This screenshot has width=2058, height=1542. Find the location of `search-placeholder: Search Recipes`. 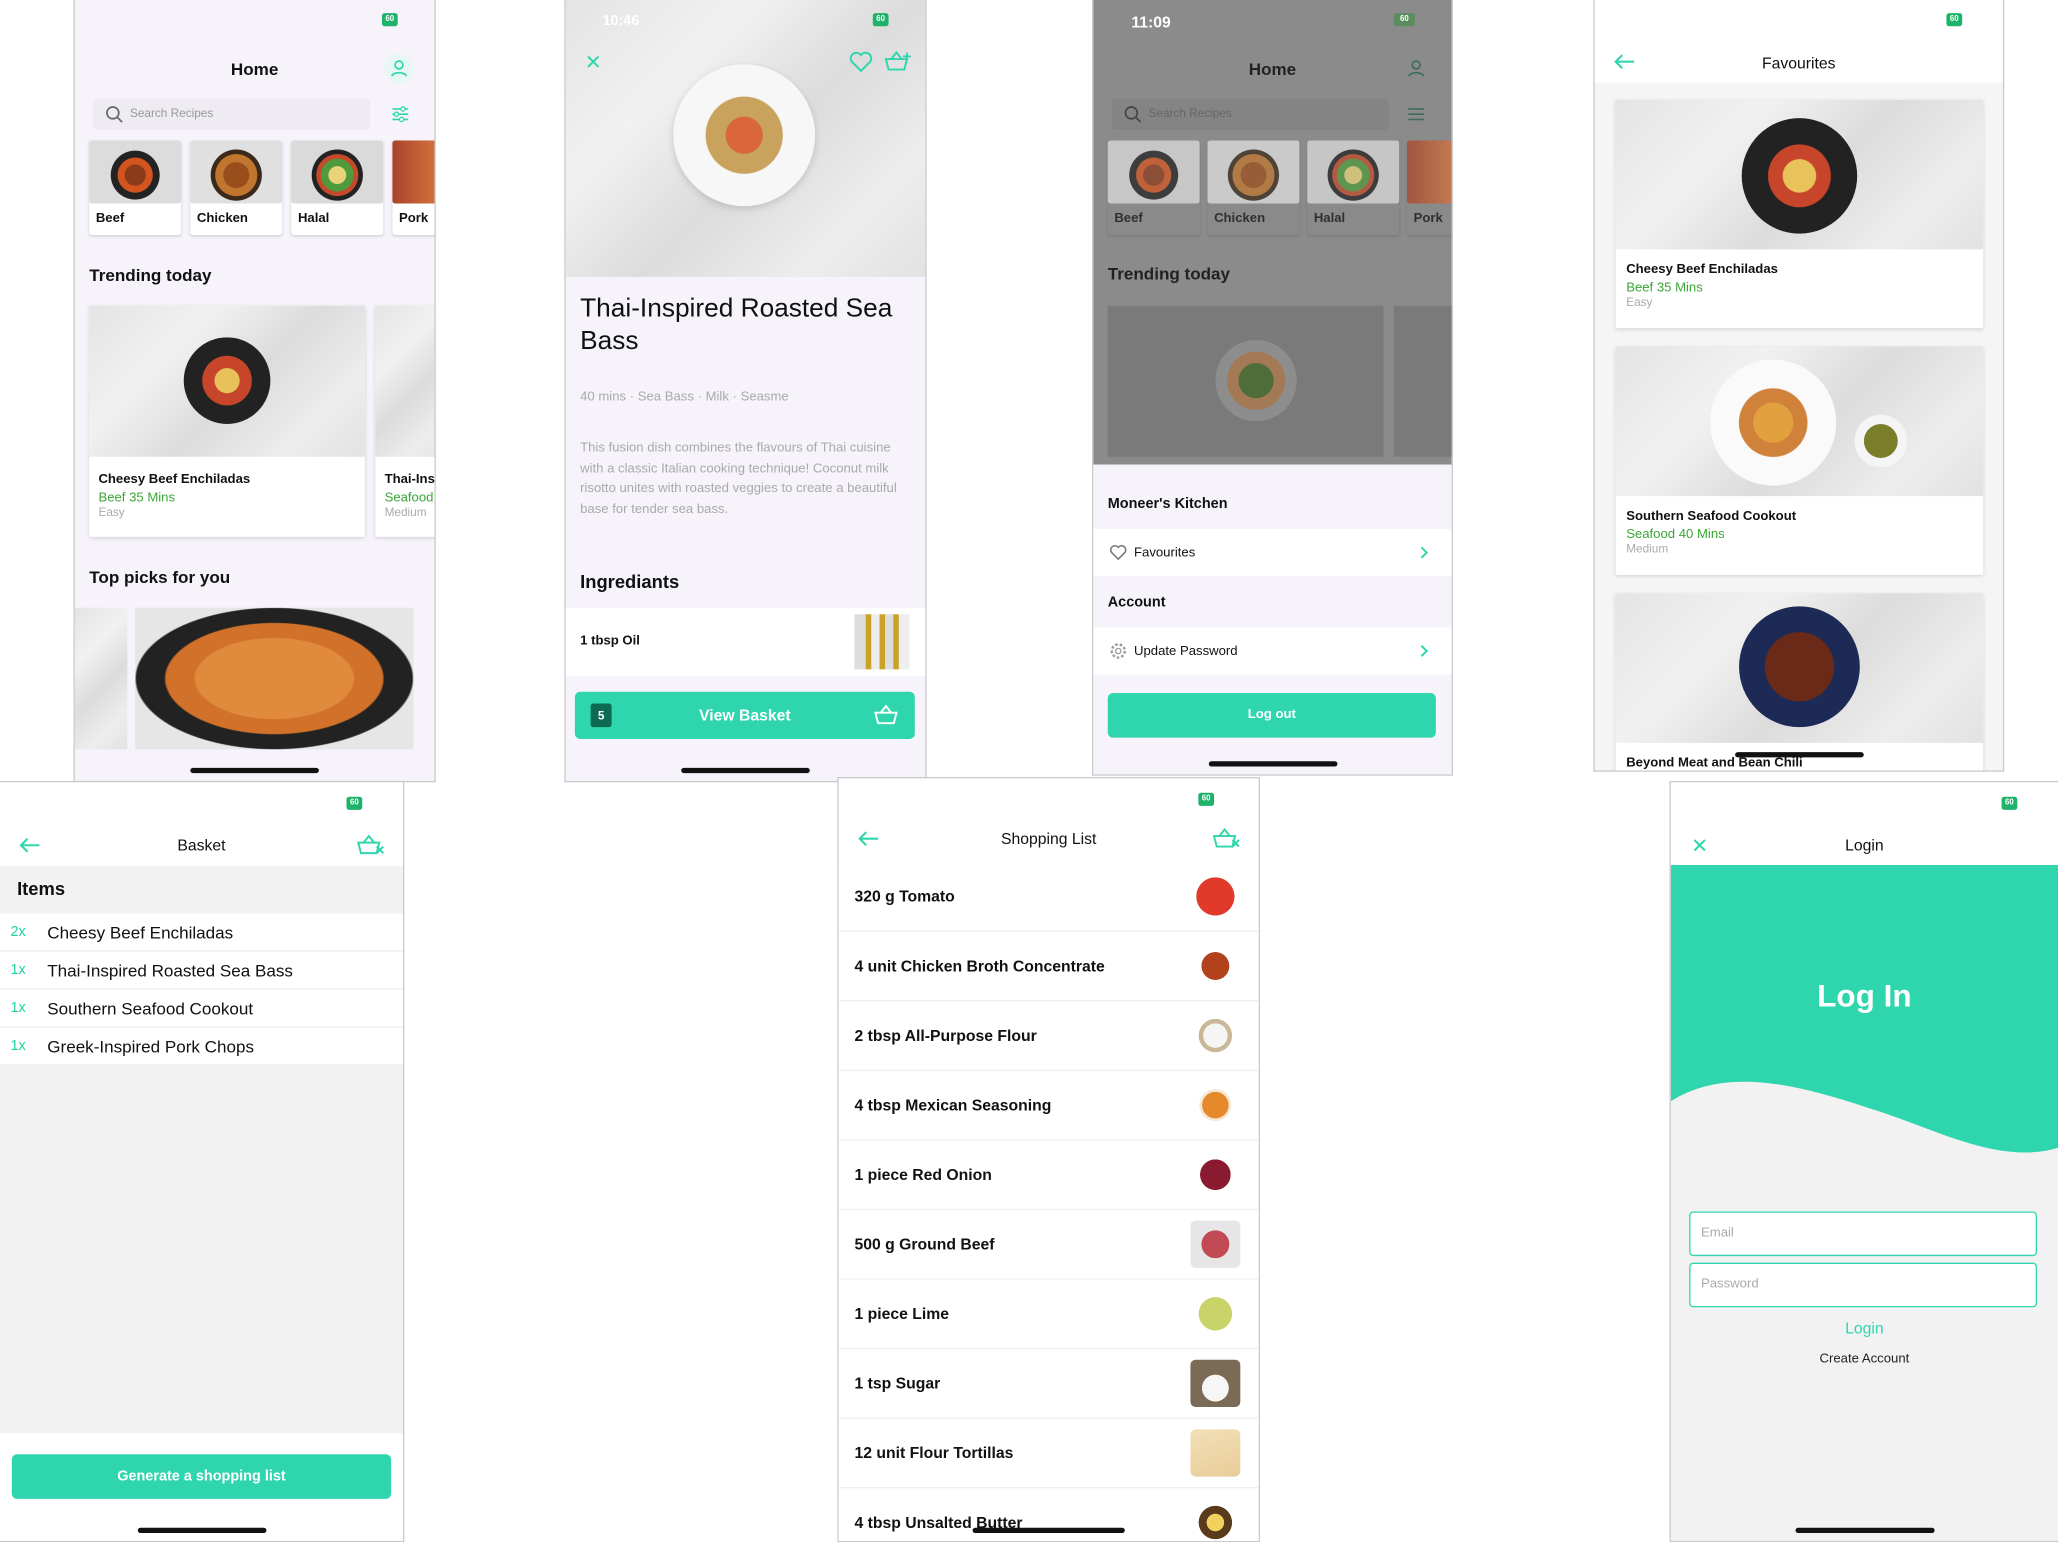

search-placeholder: Search Recipes is located at coordinates (171, 112).